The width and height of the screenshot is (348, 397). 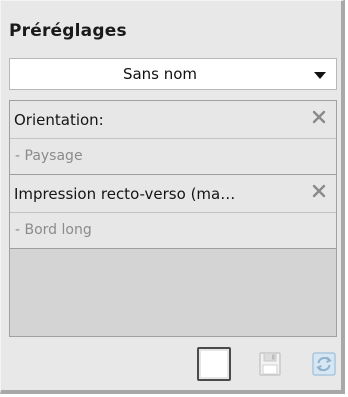 I want to click on refresh-button, so click(x=324, y=364).